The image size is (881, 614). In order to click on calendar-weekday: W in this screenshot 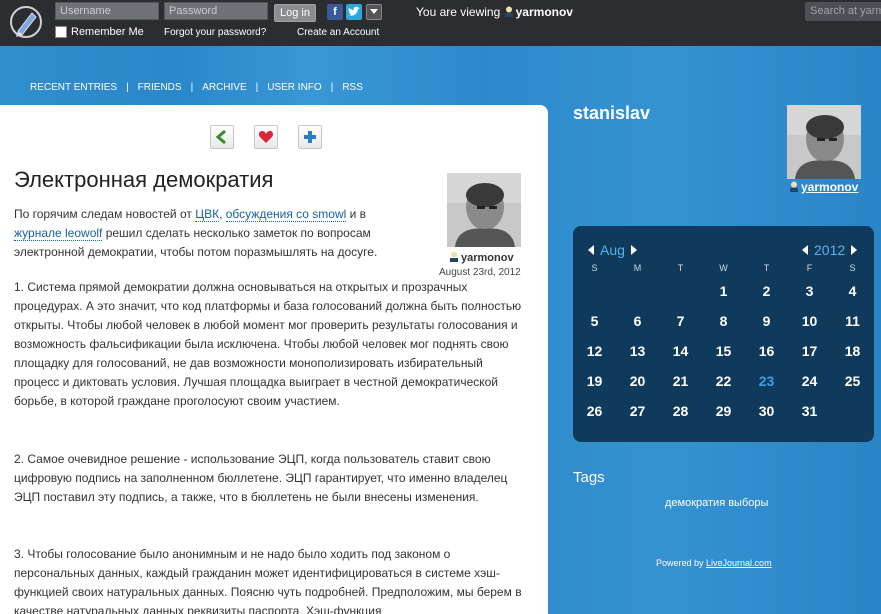, I will do `click(723, 268)`.